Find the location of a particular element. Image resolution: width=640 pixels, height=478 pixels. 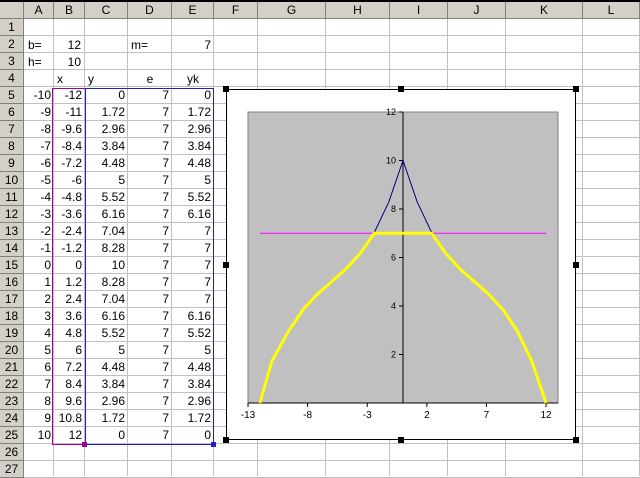

cell-b-value: 12 is located at coordinates (69, 45).